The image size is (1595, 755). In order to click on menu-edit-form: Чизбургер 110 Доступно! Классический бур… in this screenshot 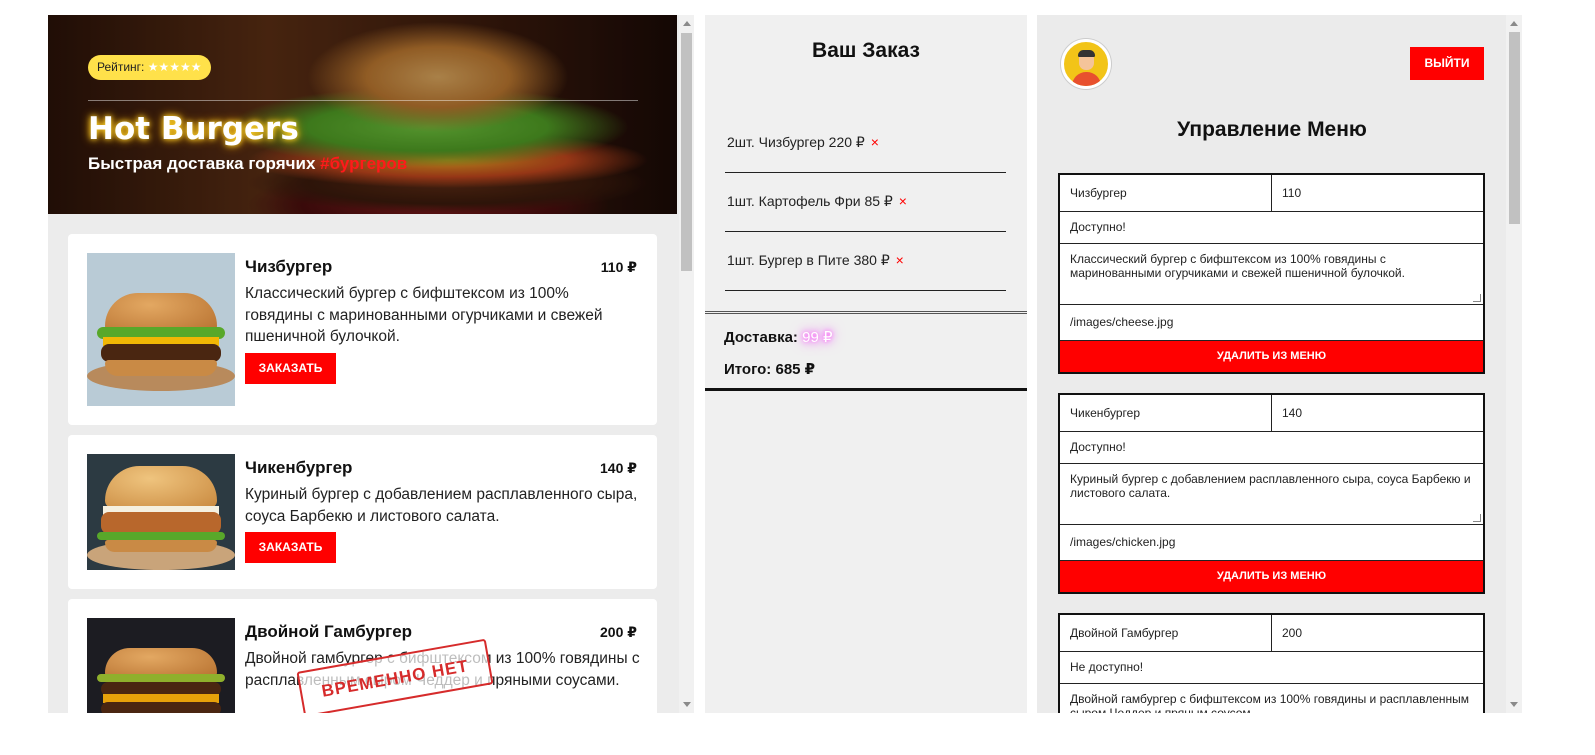, I will do `click(1271, 273)`.